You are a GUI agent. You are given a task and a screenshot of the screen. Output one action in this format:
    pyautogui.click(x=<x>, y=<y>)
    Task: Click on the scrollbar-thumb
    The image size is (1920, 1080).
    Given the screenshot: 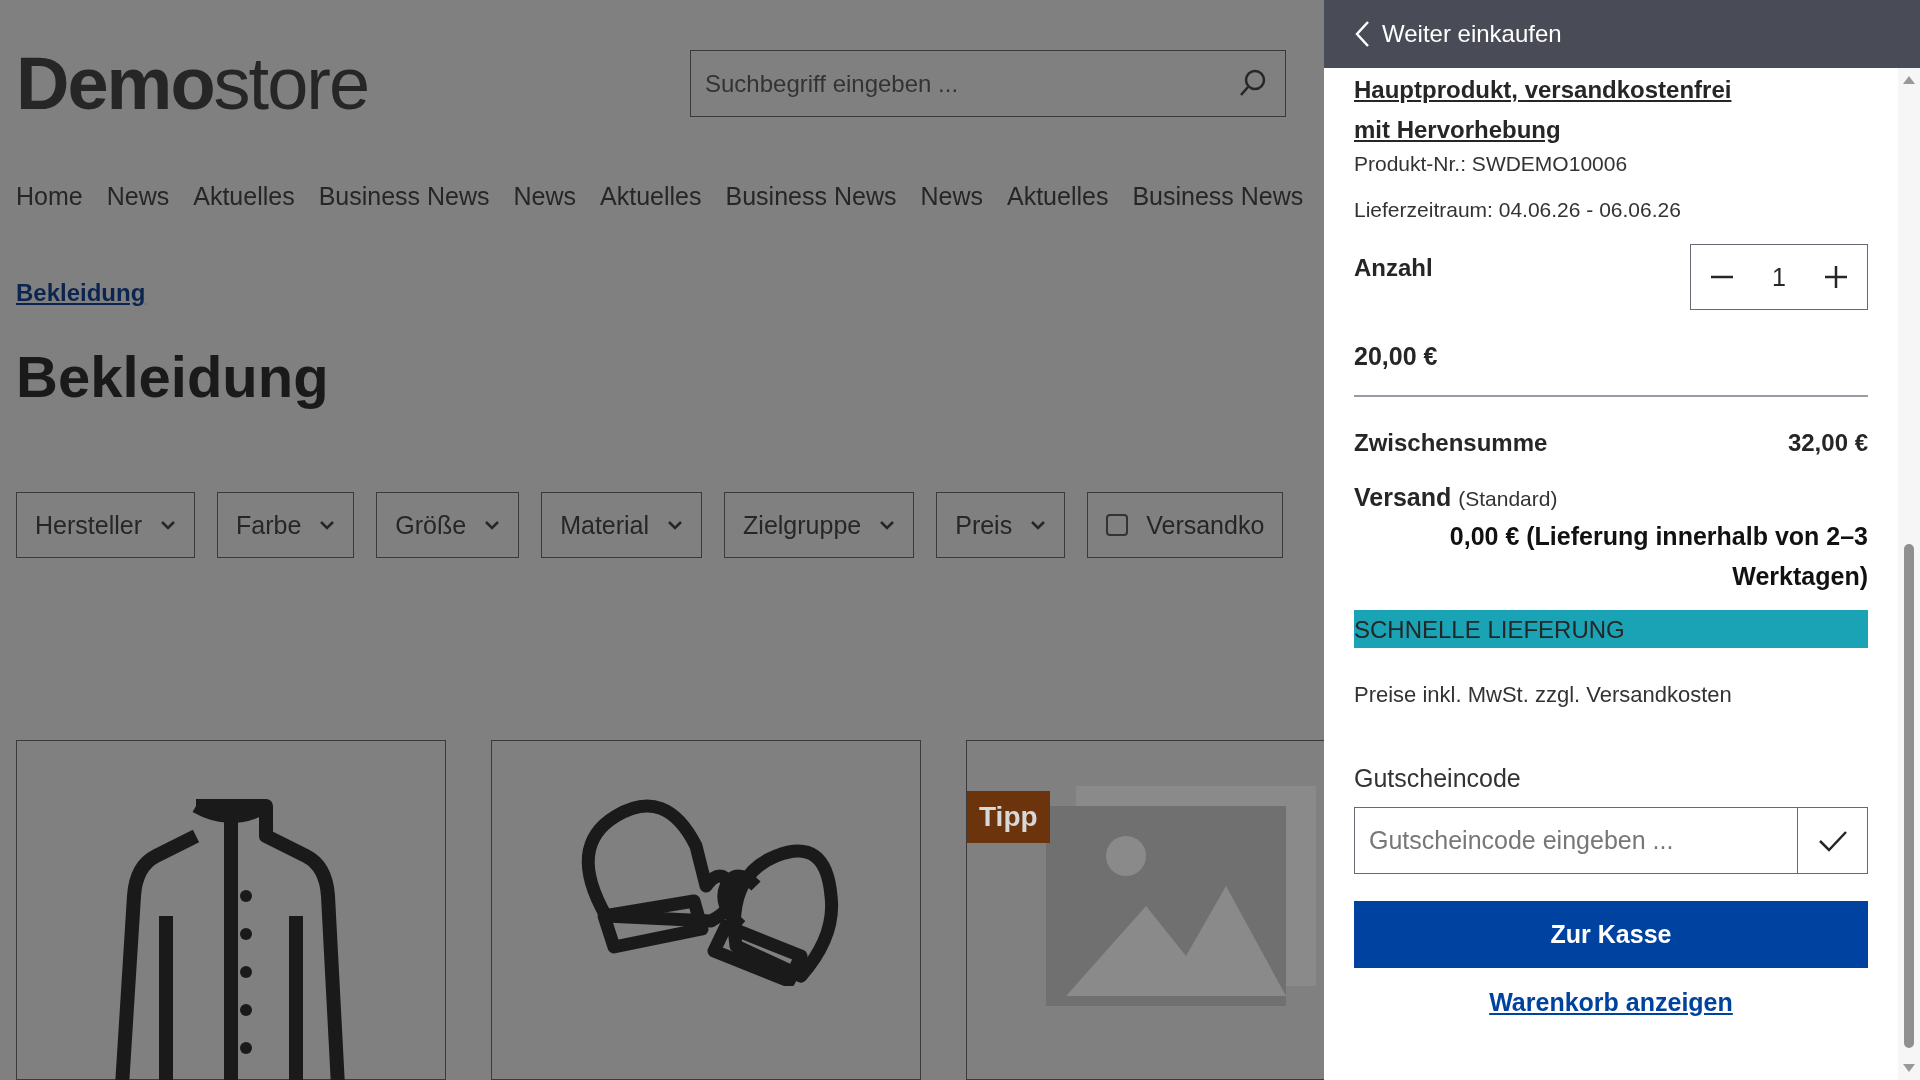 What is the action you would take?
    pyautogui.click(x=1909, y=796)
    